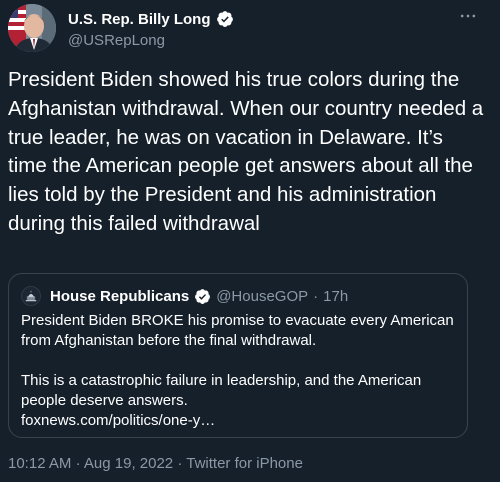 Image resolution: width=500 pixels, height=482 pixels. I want to click on quote-timestamp: 17h, so click(335, 296).